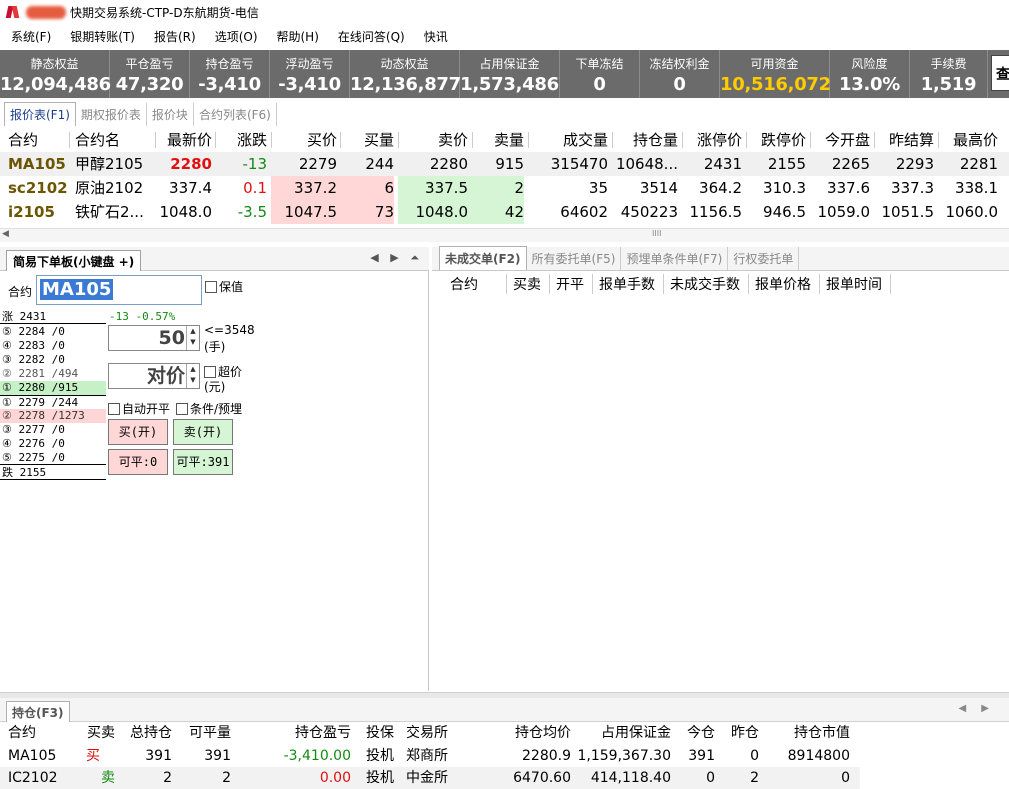 This screenshot has width=1009, height=789. Describe the element at coordinates (53, 360) in the screenshot. I see `depth-ask-3: ③ 2282 /0` at that location.